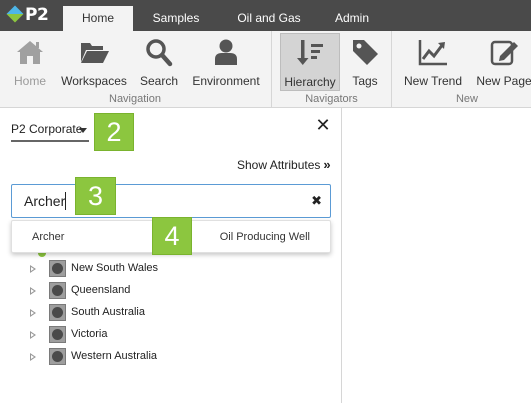  I want to click on model-select: P2 Corporate, so click(50, 131).